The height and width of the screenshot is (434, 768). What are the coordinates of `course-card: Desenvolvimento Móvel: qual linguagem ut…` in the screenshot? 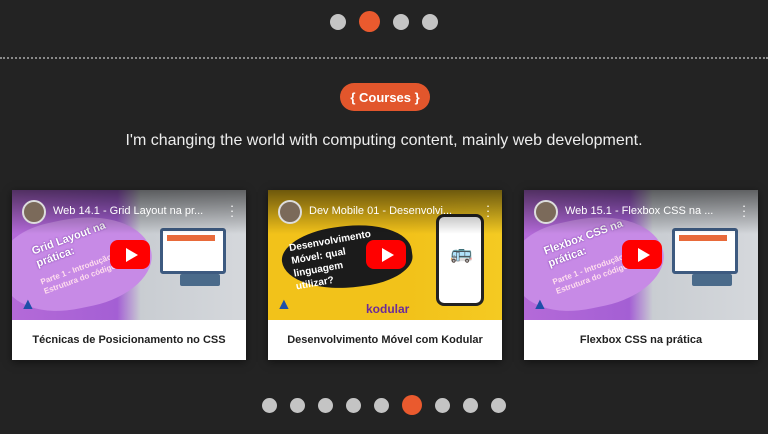 It's located at (385, 275).